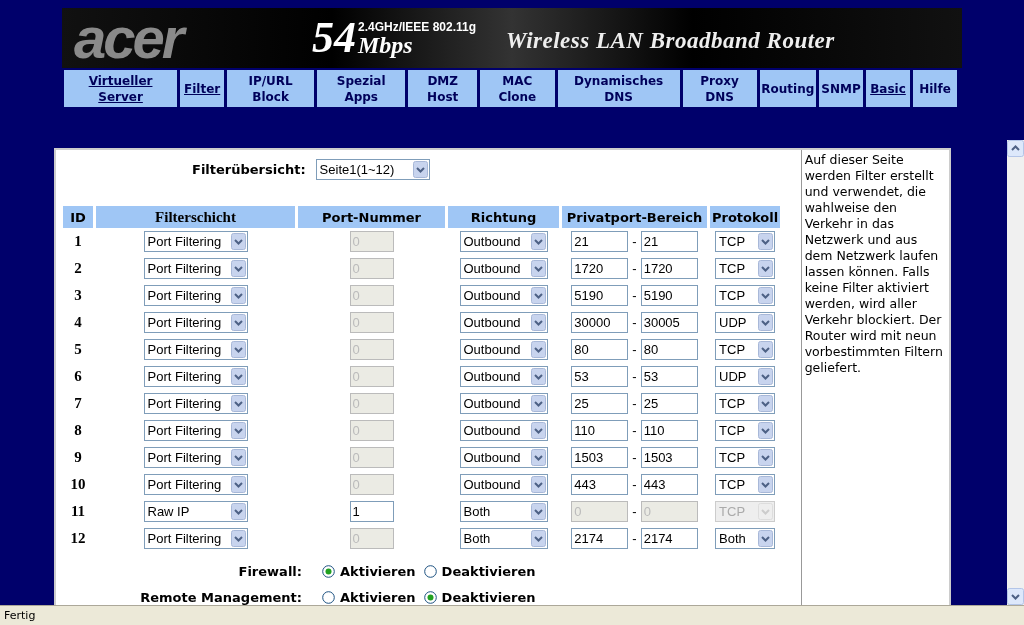 The height and width of the screenshot is (625, 1024). Describe the element at coordinates (719, 88) in the screenshot. I see `nav-tab: Proxy DNS` at that location.